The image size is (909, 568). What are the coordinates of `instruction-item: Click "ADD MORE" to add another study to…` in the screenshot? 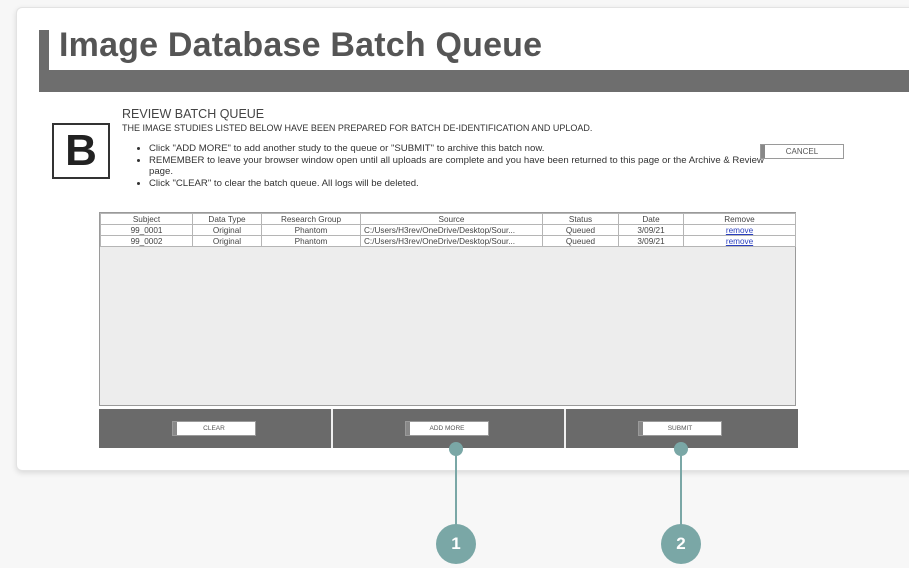 It's located at (464, 149).